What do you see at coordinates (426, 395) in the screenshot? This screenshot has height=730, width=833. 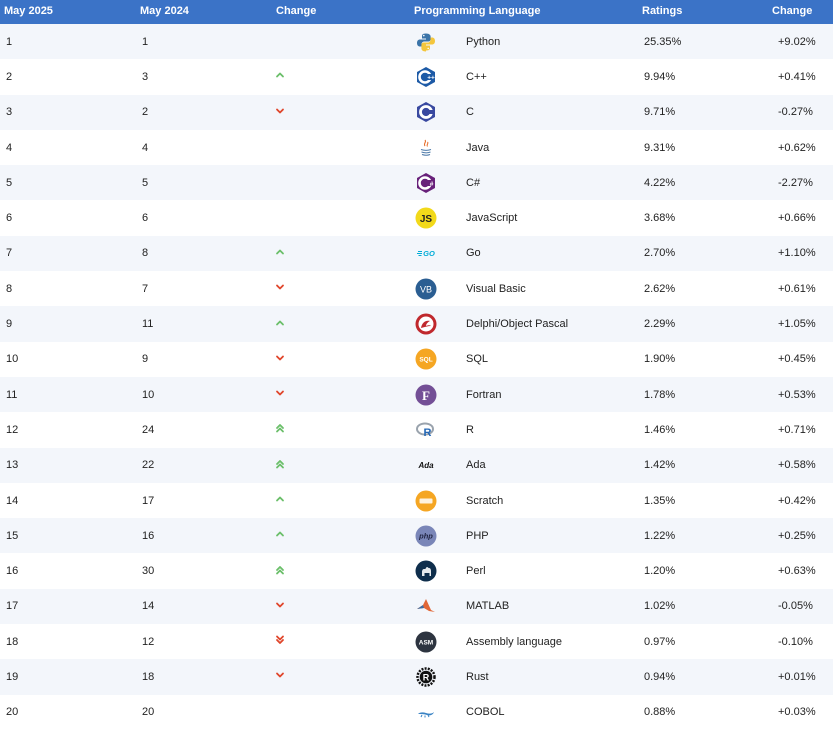 I see `fortran-logo: F` at bounding box center [426, 395].